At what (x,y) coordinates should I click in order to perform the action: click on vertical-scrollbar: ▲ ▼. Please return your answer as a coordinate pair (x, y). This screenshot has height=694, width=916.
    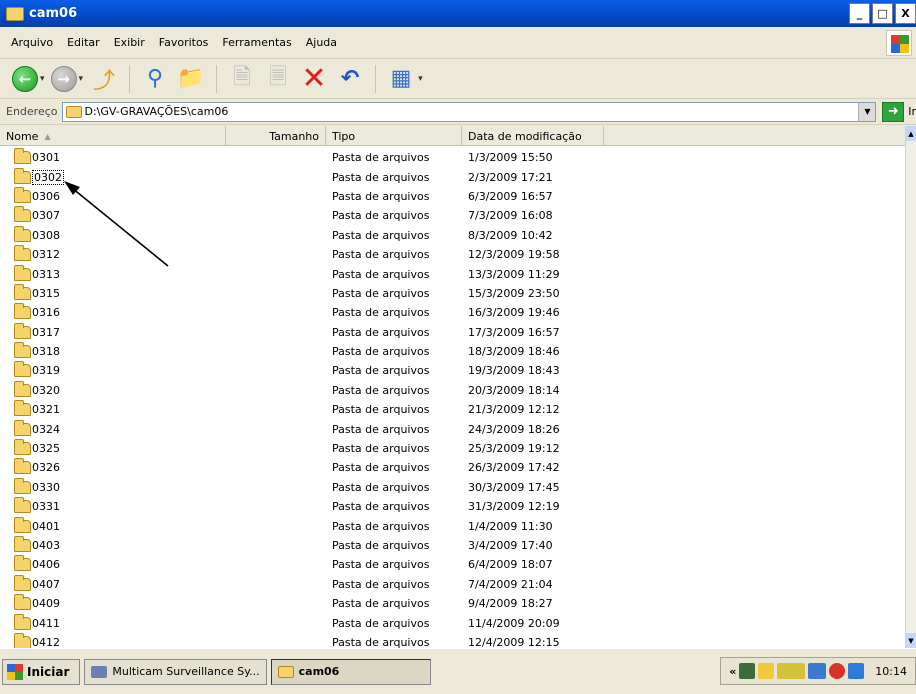
    Looking at the image, I should click on (910, 387).